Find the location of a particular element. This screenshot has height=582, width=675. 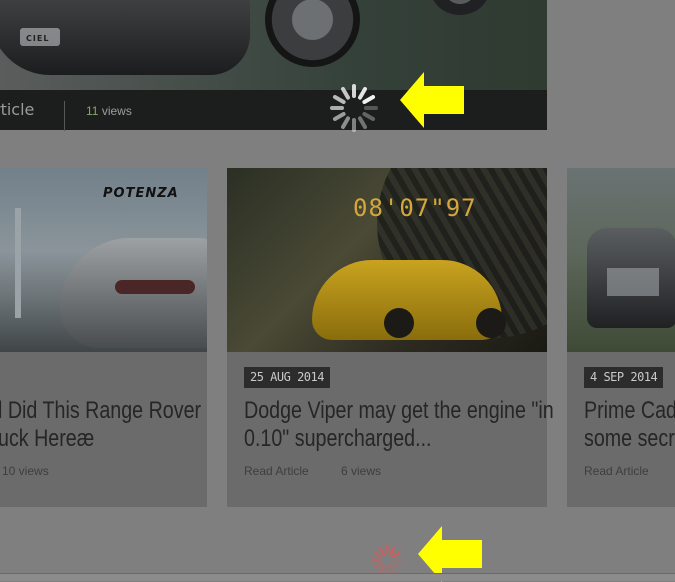

divider is located at coordinates (64, 116).